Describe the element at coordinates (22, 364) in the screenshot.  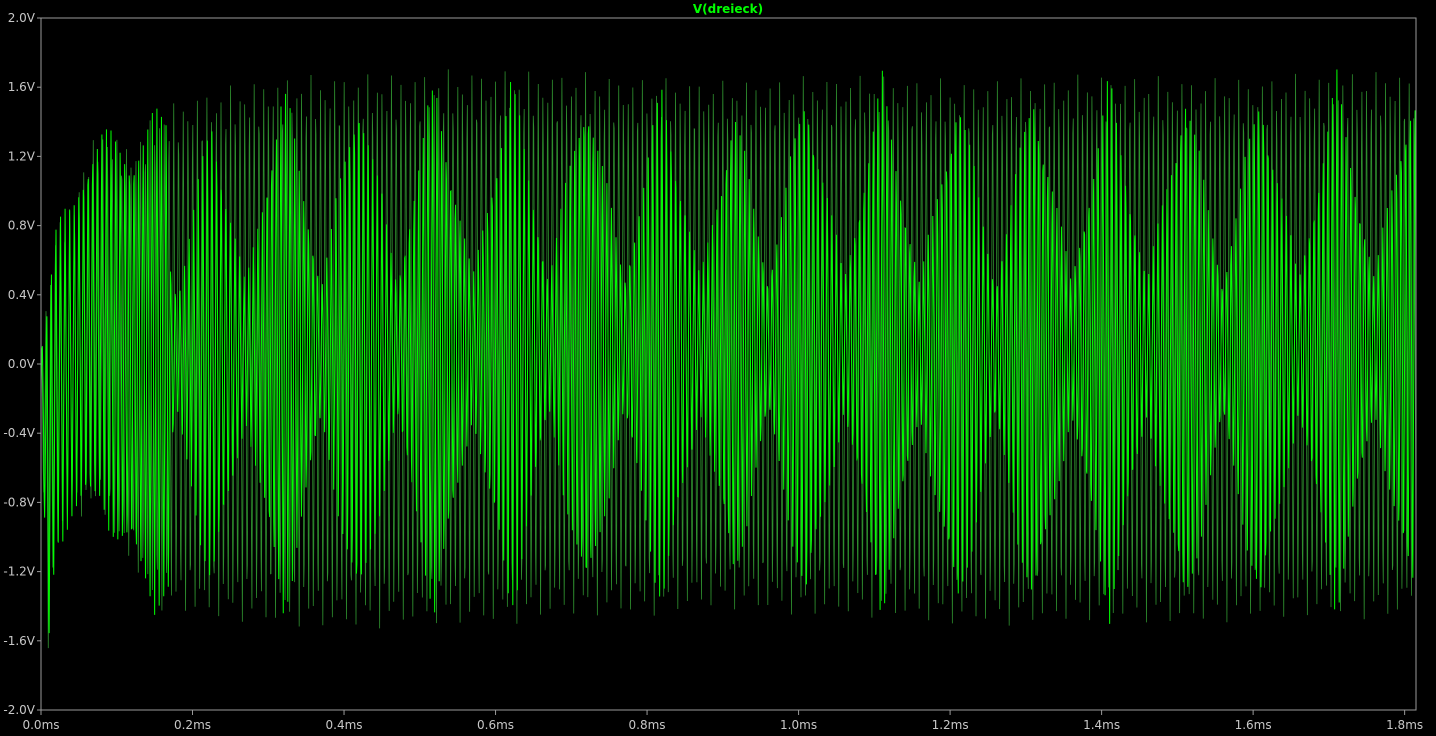
I see `y-tick-label: 0.0V` at that location.